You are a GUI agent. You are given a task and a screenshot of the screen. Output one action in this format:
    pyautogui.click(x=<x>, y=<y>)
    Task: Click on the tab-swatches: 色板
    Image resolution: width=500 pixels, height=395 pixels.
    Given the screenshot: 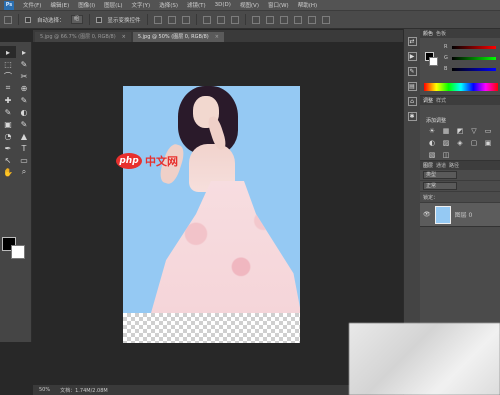 What is the action you would take?
    pyautogui.click(x=441, y=33)
    